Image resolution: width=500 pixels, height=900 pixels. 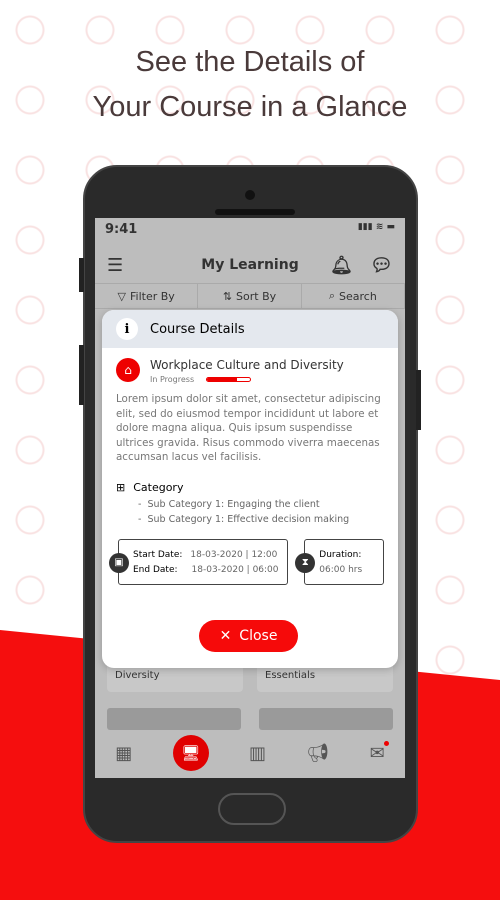 I want to click on modal-header: i Course Details, so click(x=250, y=329).